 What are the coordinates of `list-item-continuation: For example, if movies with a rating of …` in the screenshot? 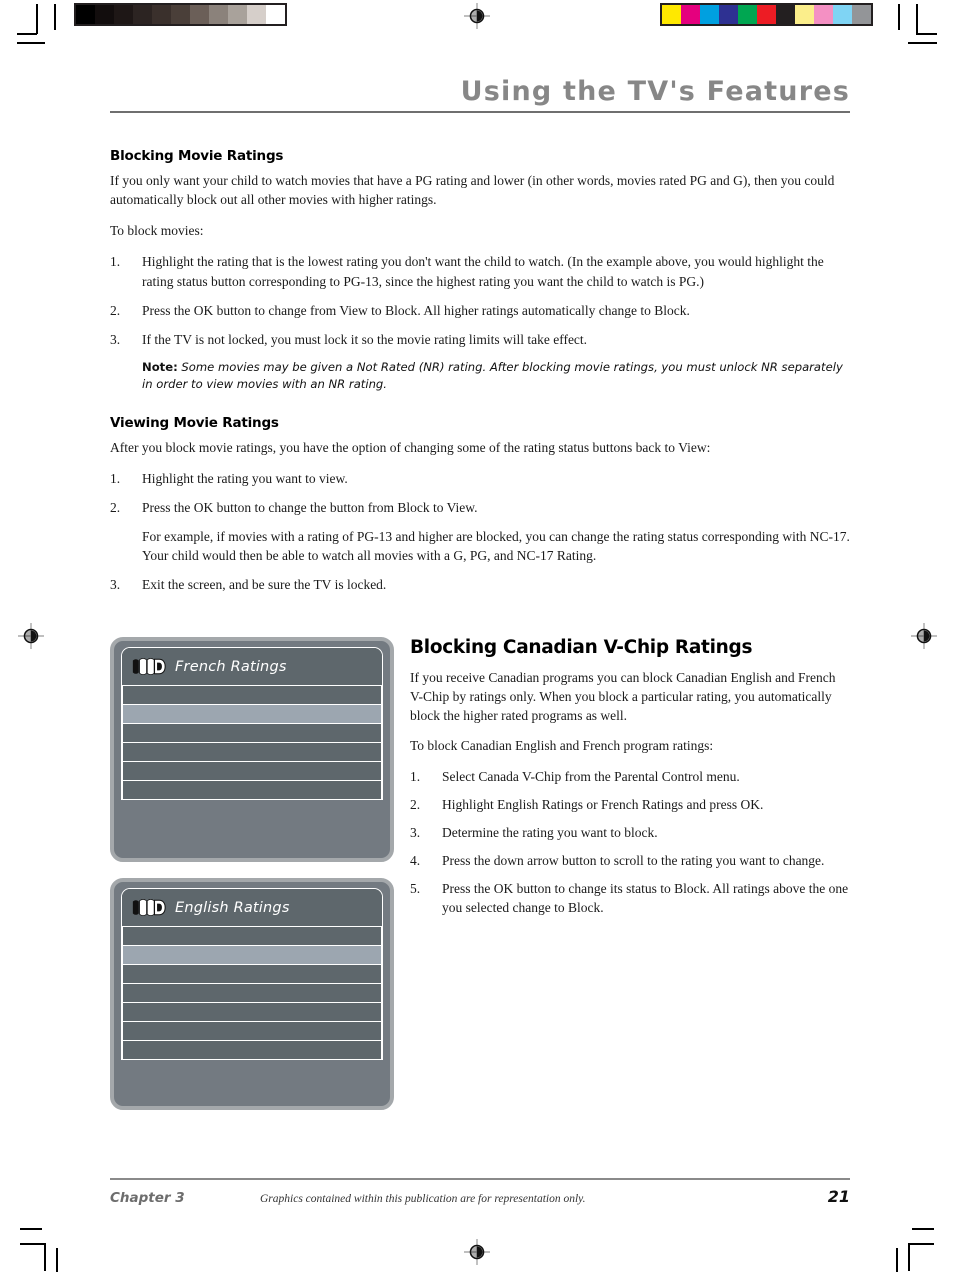 It's located at (496, 546).